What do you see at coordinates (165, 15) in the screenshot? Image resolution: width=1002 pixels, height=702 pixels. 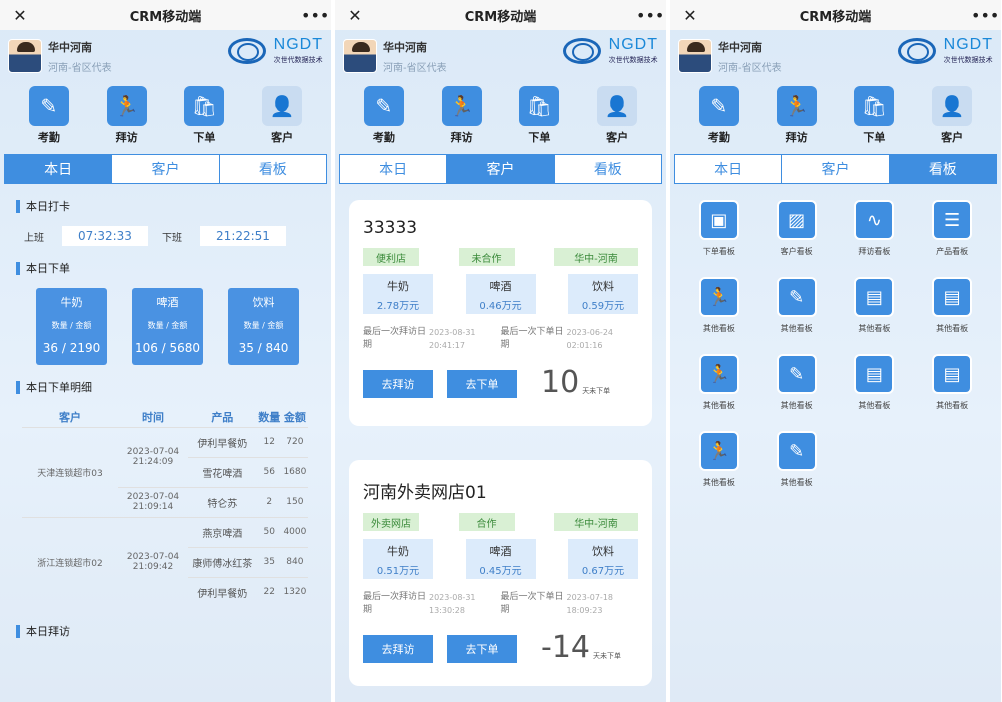 I see `title-bar: ✕ CRM移动端 •••` at bounding box center [165, 15].